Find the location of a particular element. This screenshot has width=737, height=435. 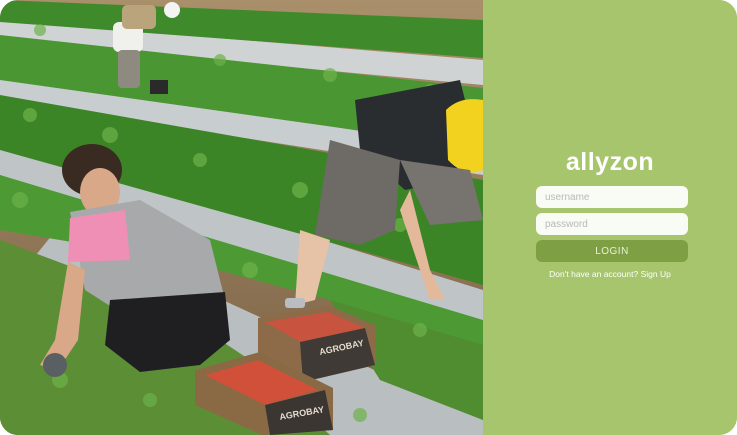

signup-prompt: Don't have an account? Sign Up is located at coordinates (610, 274).